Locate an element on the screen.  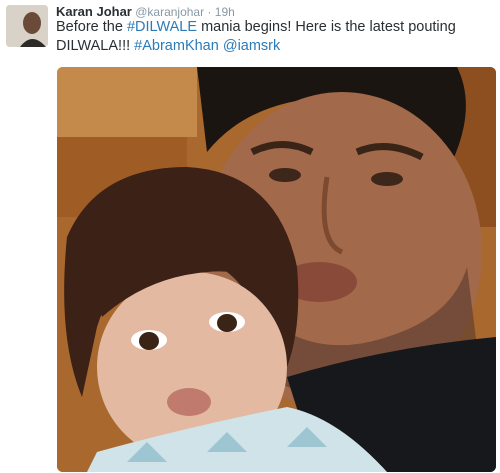
hashtag-abramkhan: #AbramKhan is located at coordinates (176, 46).